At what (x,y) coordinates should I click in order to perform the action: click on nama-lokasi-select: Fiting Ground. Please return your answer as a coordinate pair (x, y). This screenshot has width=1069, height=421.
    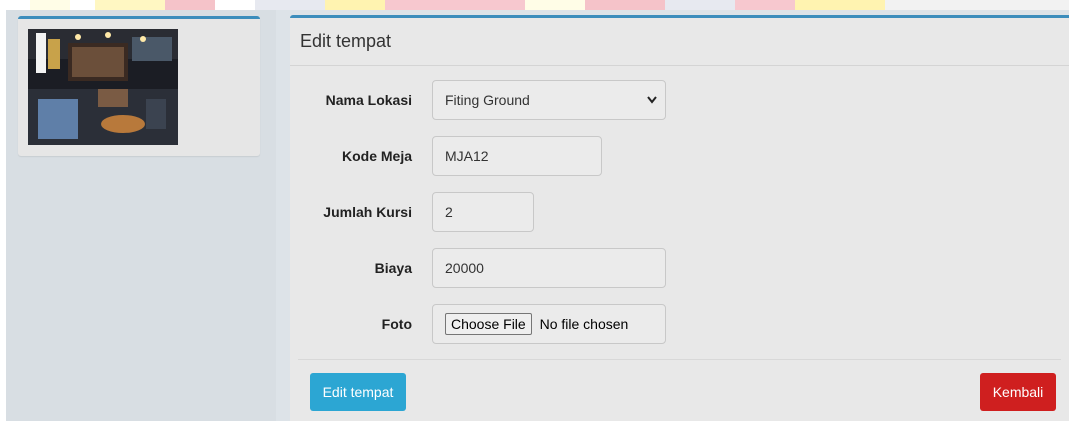
    Looking at the image, I should click on (549, 100).